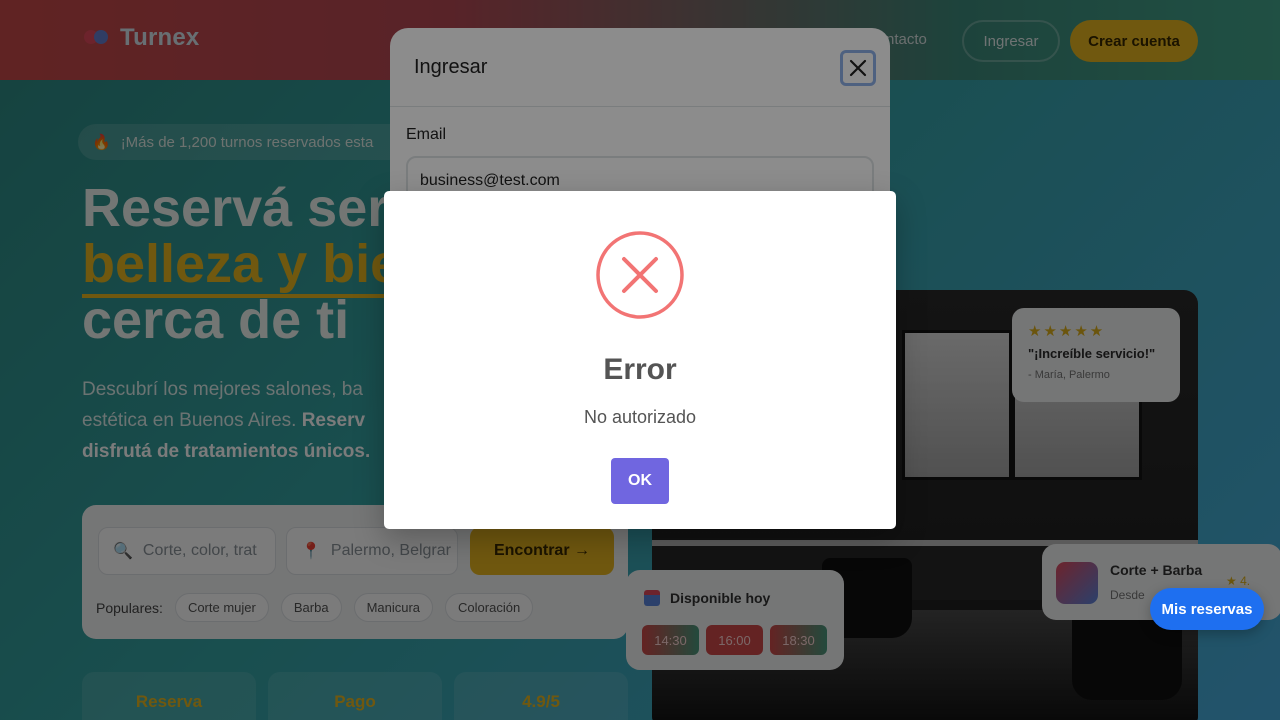 The height and width of the screenshot is (720, 1280). I want to click on ok-button: OK, so click(640, 481).